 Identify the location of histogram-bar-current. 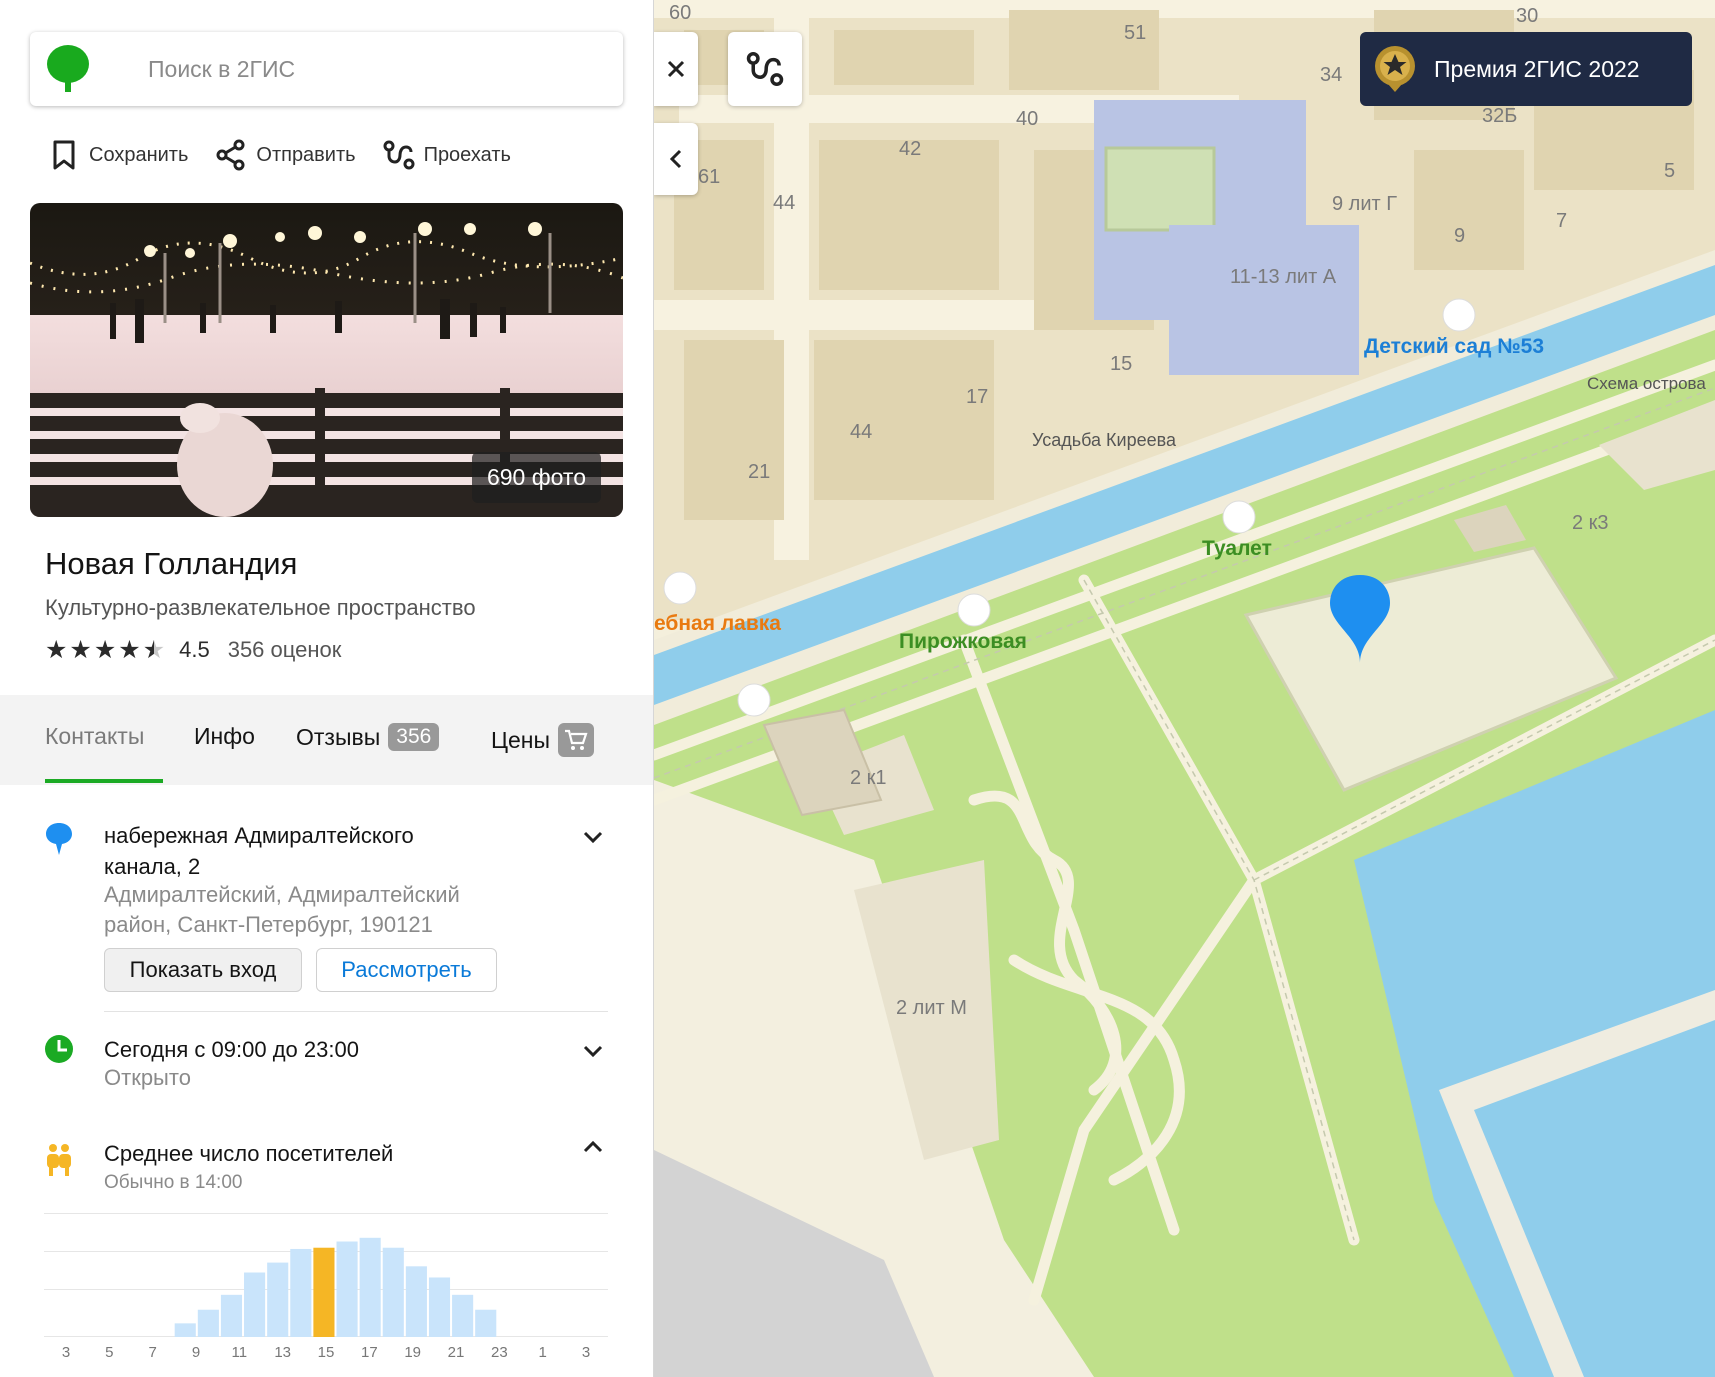
(324, 1292).